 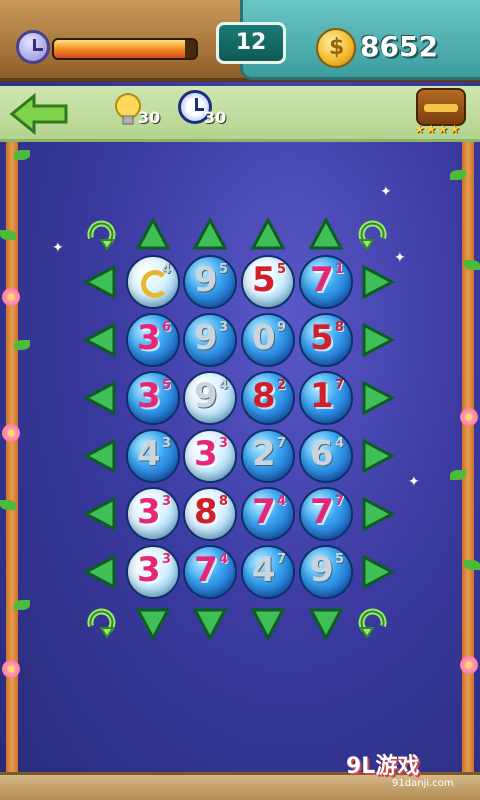 I want to click on number-bubble: 93, so click(x=210, y=340).